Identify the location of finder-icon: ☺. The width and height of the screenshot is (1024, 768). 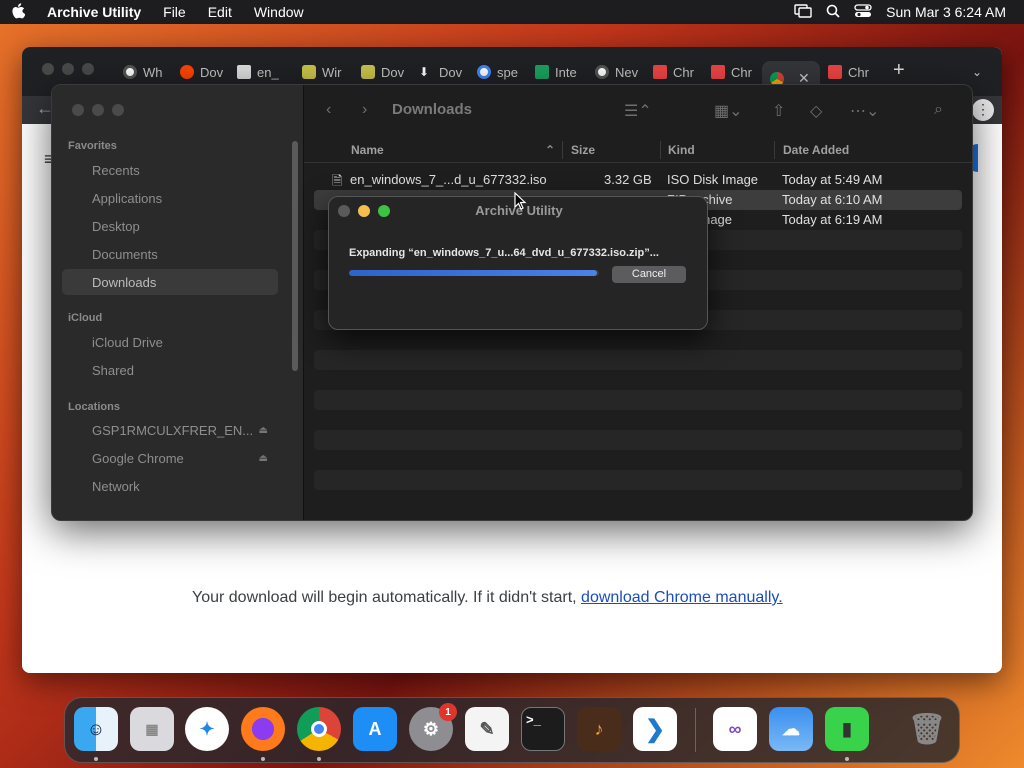
(96, 729).